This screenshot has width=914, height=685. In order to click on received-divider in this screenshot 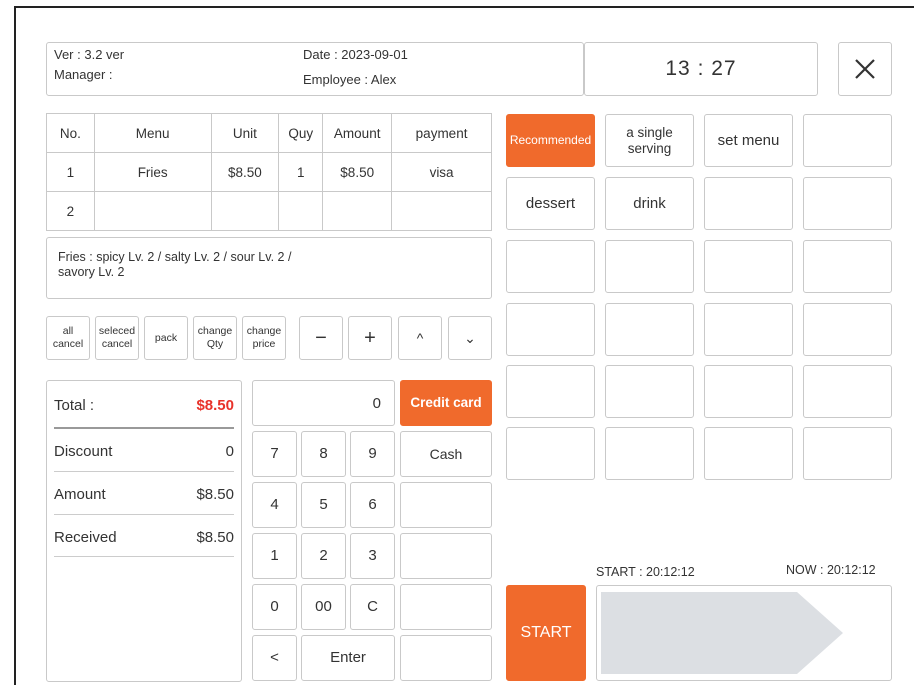, I will do `click(144, 556)`.